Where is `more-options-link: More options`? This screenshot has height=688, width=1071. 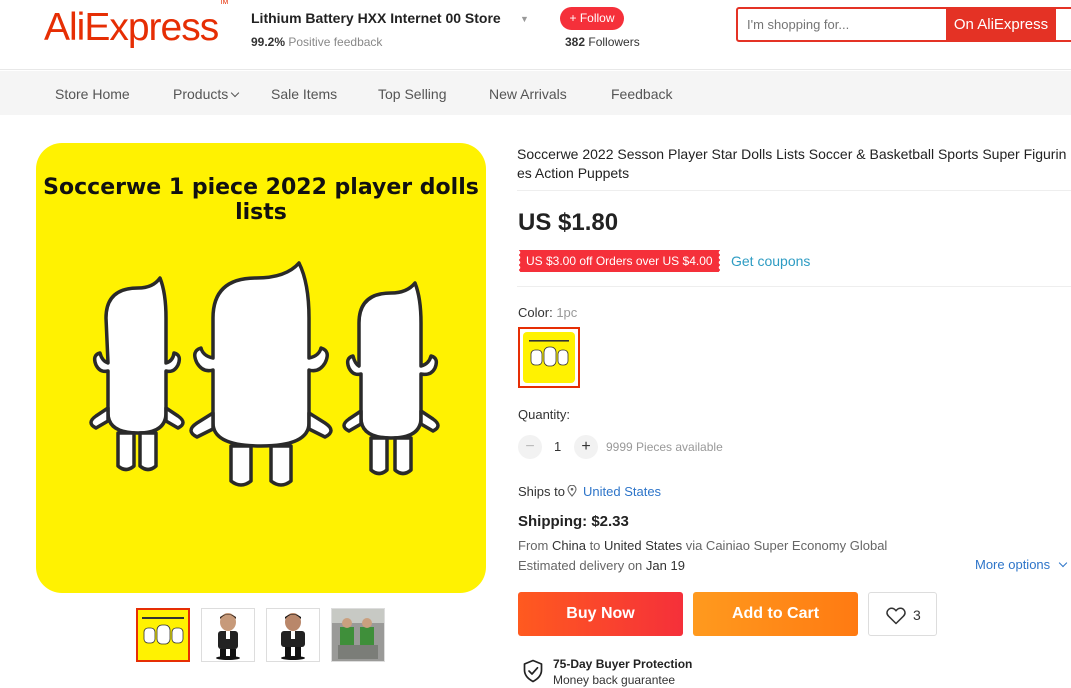
more-options-link: More options is located at coordinates (1021, 564).